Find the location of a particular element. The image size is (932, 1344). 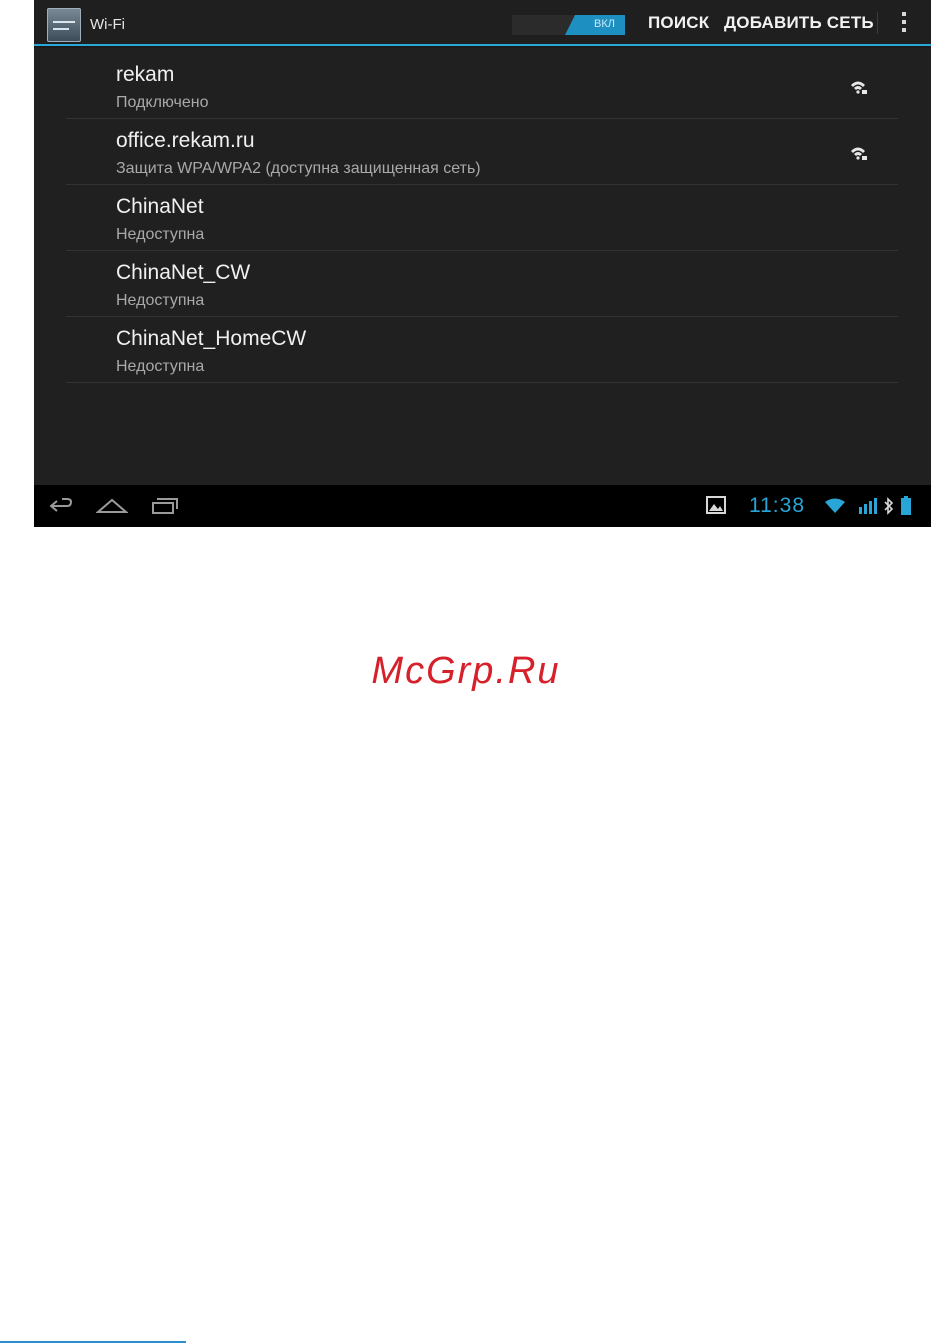

network-name: ChinaNet_HomeCW is located at coordinates (211, 338).